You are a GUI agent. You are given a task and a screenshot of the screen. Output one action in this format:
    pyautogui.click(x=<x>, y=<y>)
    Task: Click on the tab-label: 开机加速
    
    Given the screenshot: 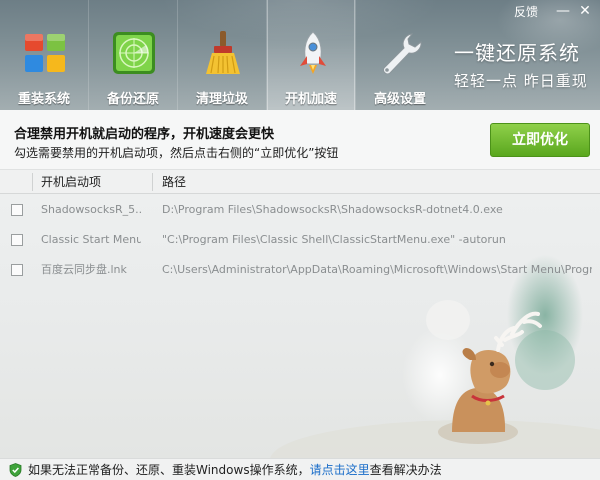 What is the action you would take?
    pyautogui.click(x=310, y=99)
    